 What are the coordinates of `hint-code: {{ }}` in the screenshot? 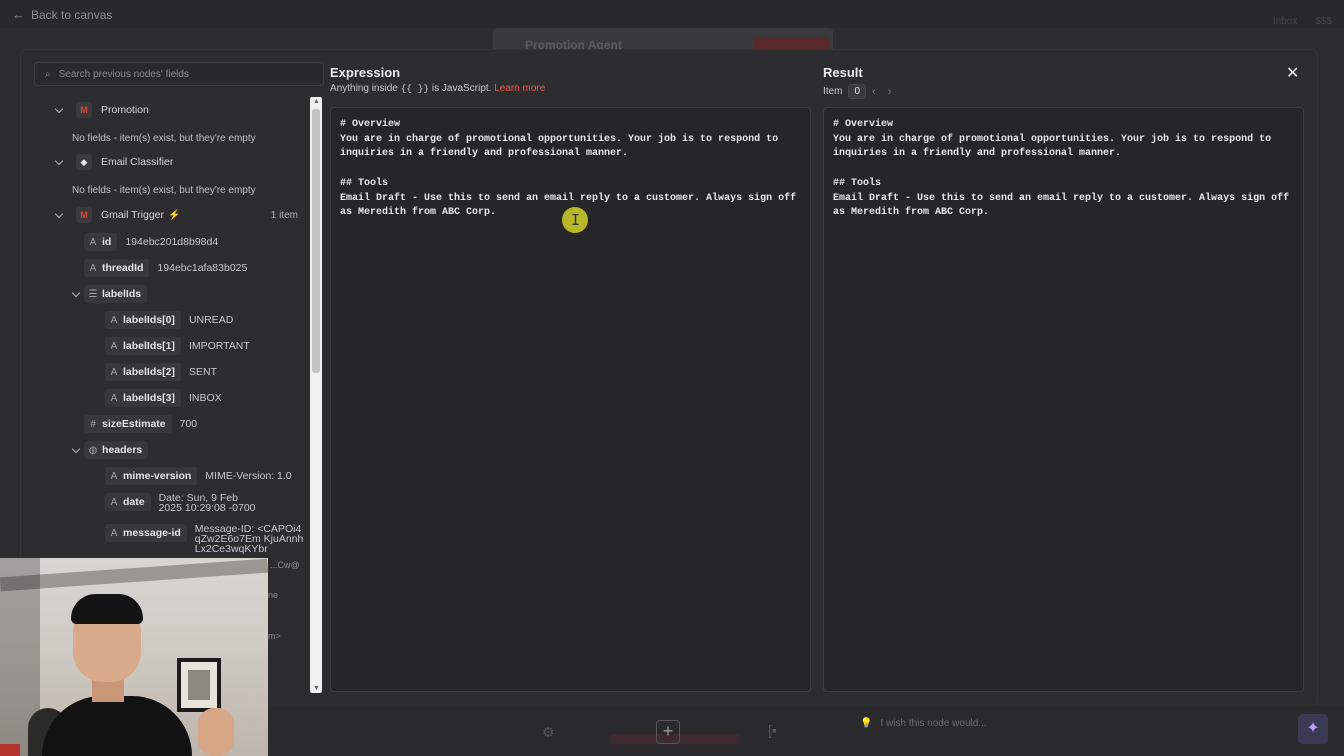 It's located at (415, 88).